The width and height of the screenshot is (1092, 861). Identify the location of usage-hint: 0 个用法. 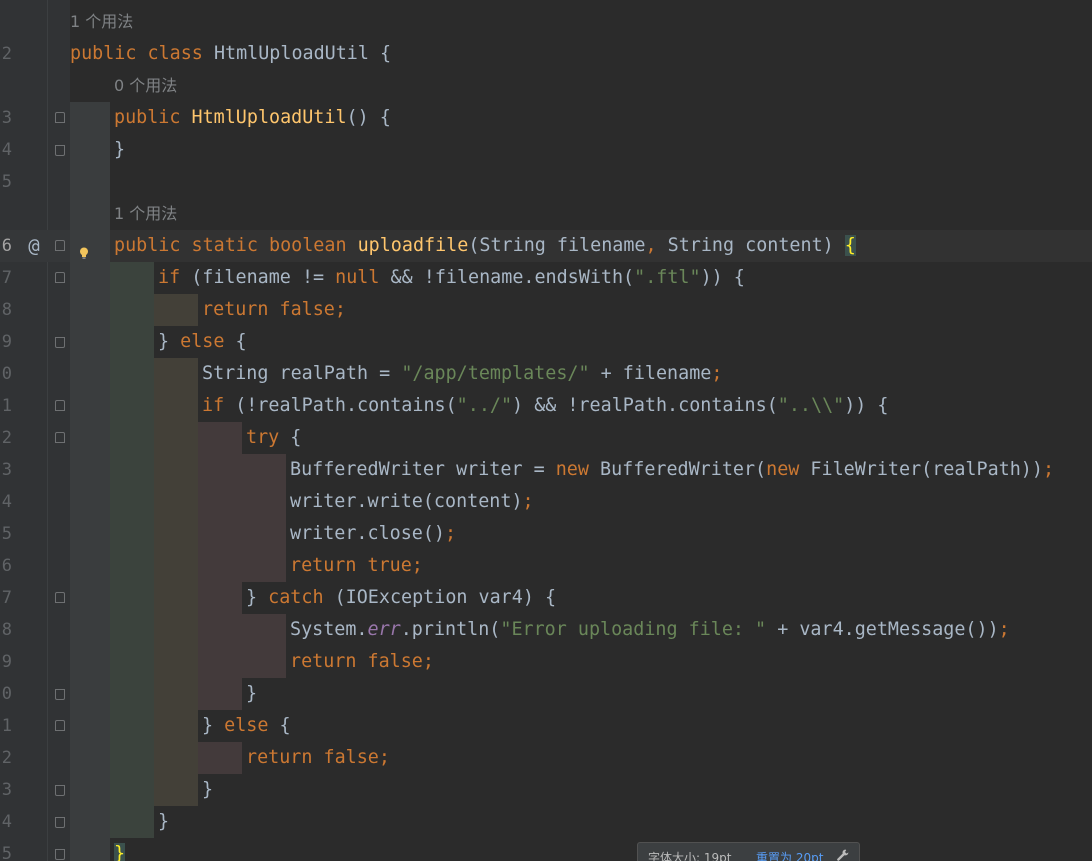
(145, 86).